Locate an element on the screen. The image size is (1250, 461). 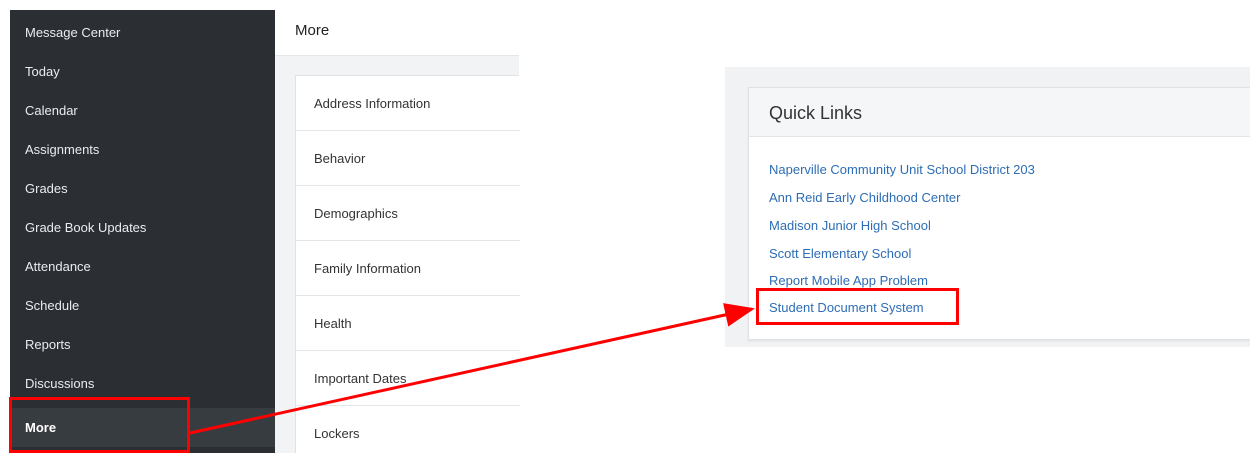
quick-link-madison-junior-high-school: Madison Junior High School is located at coordinates (850, 225).